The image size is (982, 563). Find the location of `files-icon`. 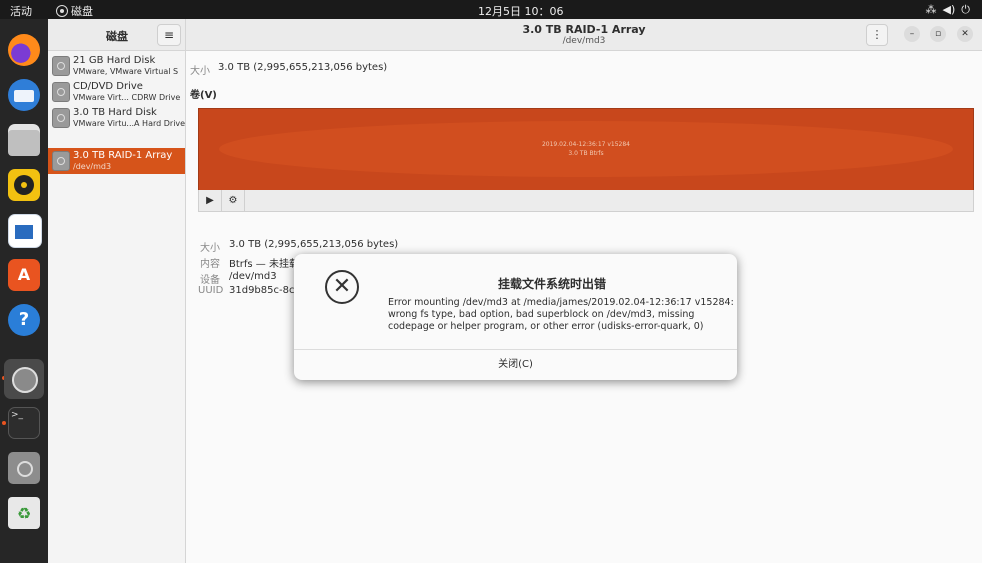

files-icon is located at coordinates (24, 140).